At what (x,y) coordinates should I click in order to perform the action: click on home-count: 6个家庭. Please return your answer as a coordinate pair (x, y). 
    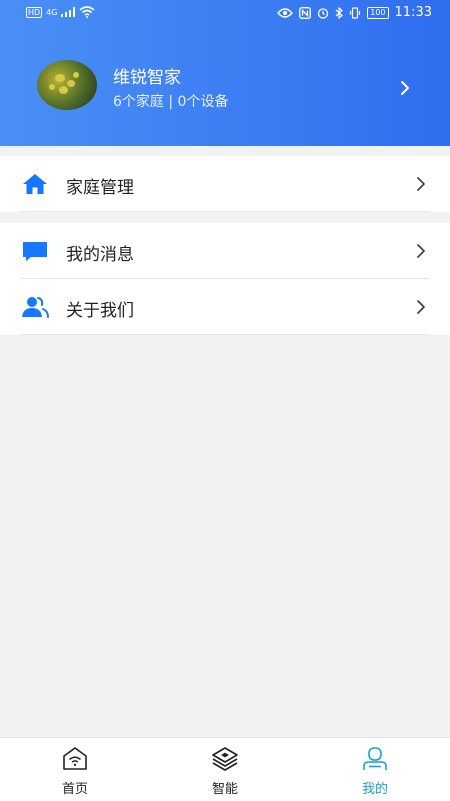
    Looking at the image, I should click on (138, 102).